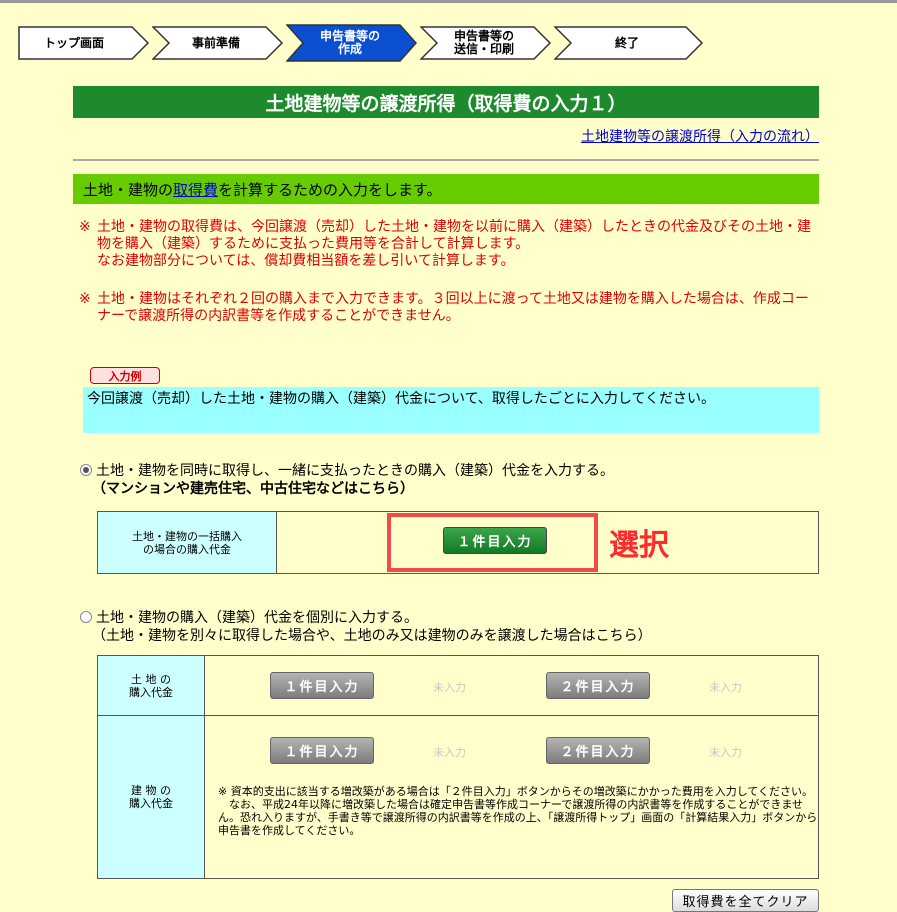 This screenshot has width=897, height=912. I want to click on option-bulk-line2: （マンションや建売住宅、中古住宅などはこちら）, so click(253, 489).